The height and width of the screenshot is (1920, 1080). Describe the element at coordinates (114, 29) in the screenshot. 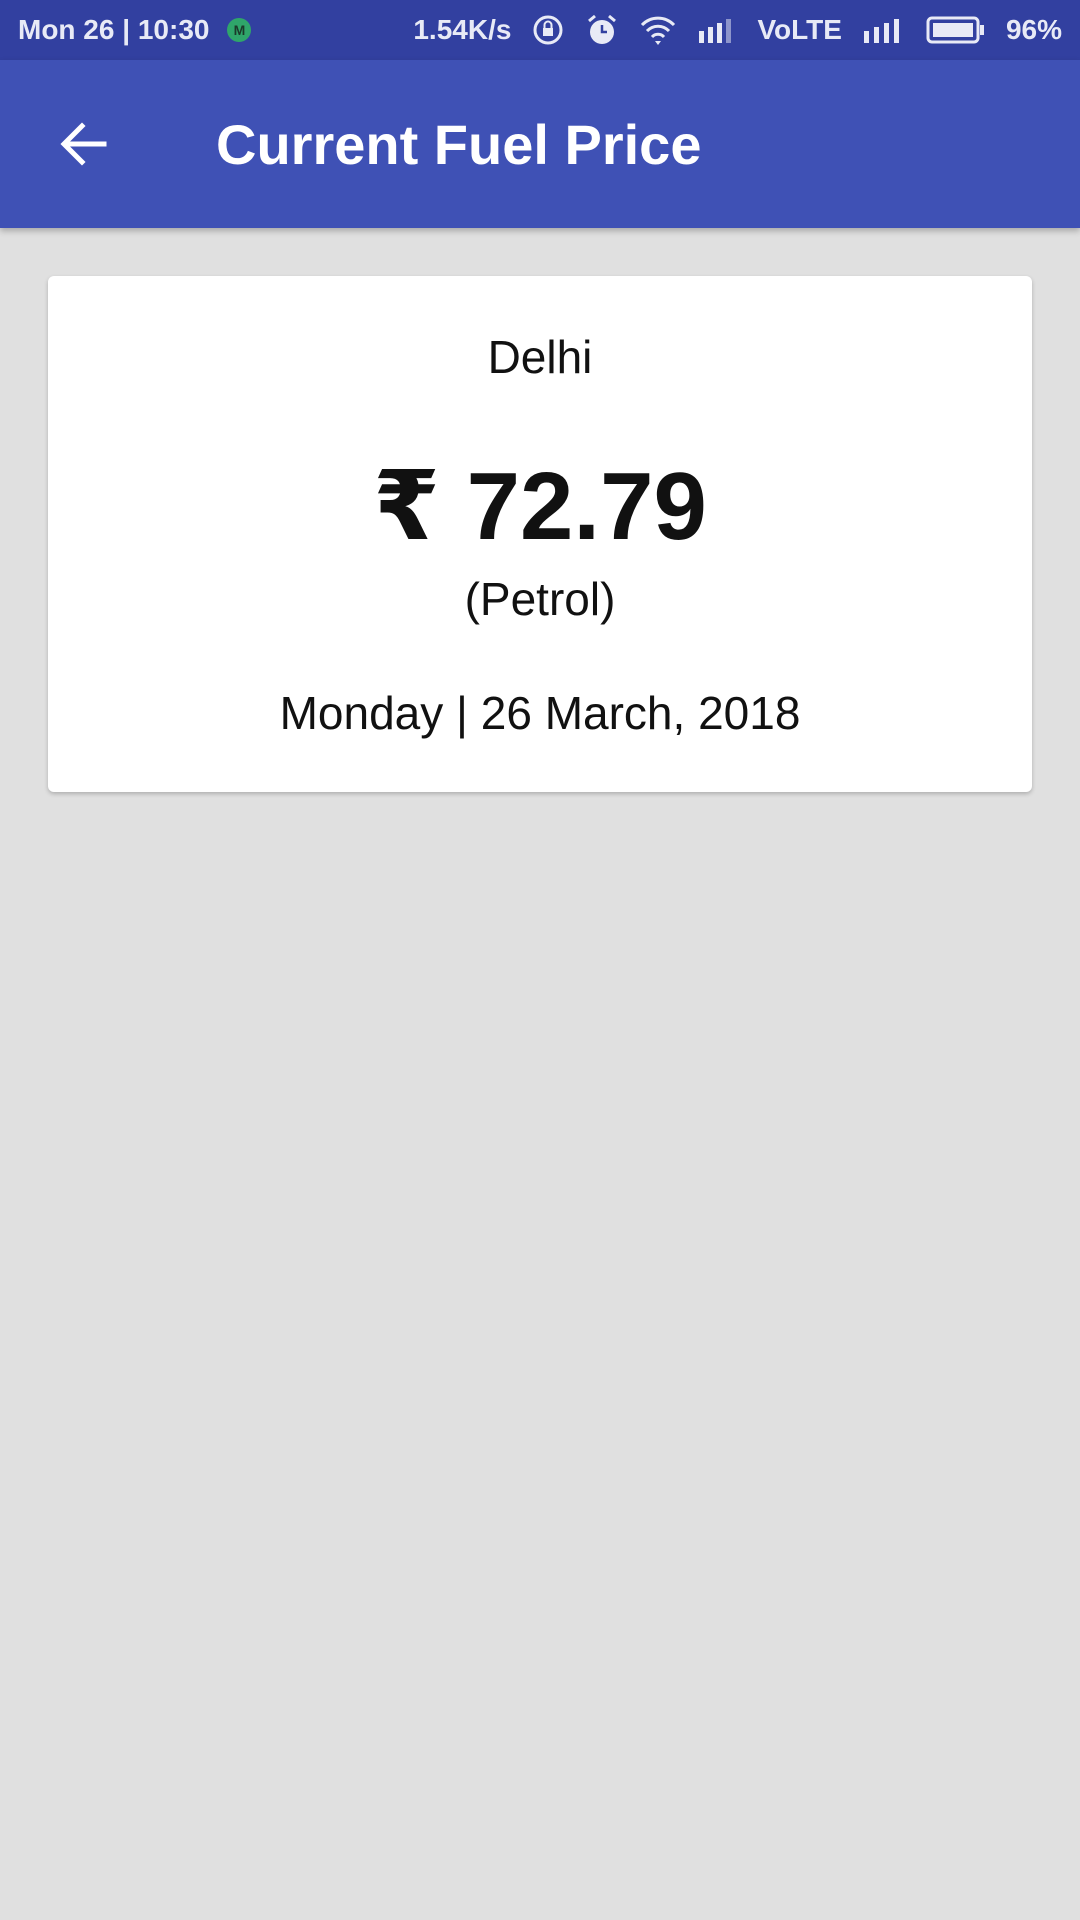

I see `status-time: Mon 26 | 10:30` at that location.